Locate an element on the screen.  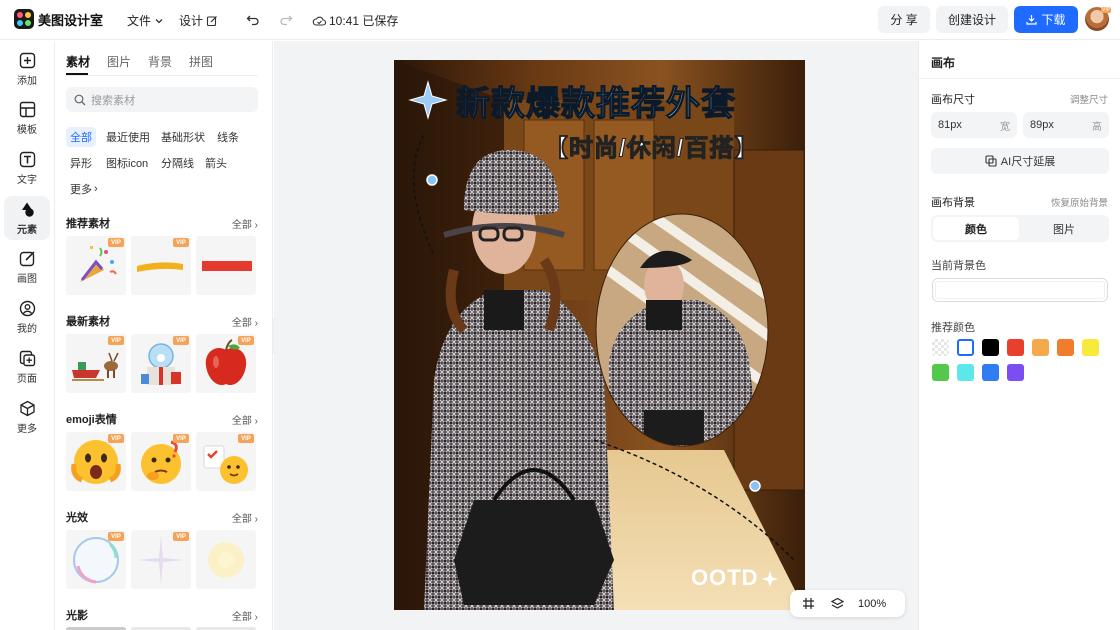
tab-collage: 拼图 is located at coordinates (201, 61).